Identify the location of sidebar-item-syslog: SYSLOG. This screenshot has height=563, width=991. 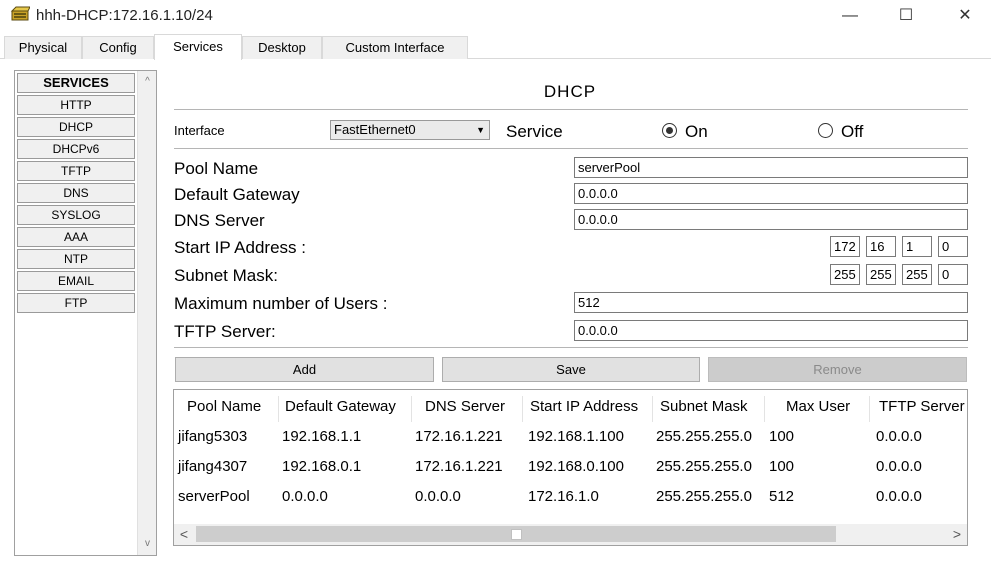
(76, 215).